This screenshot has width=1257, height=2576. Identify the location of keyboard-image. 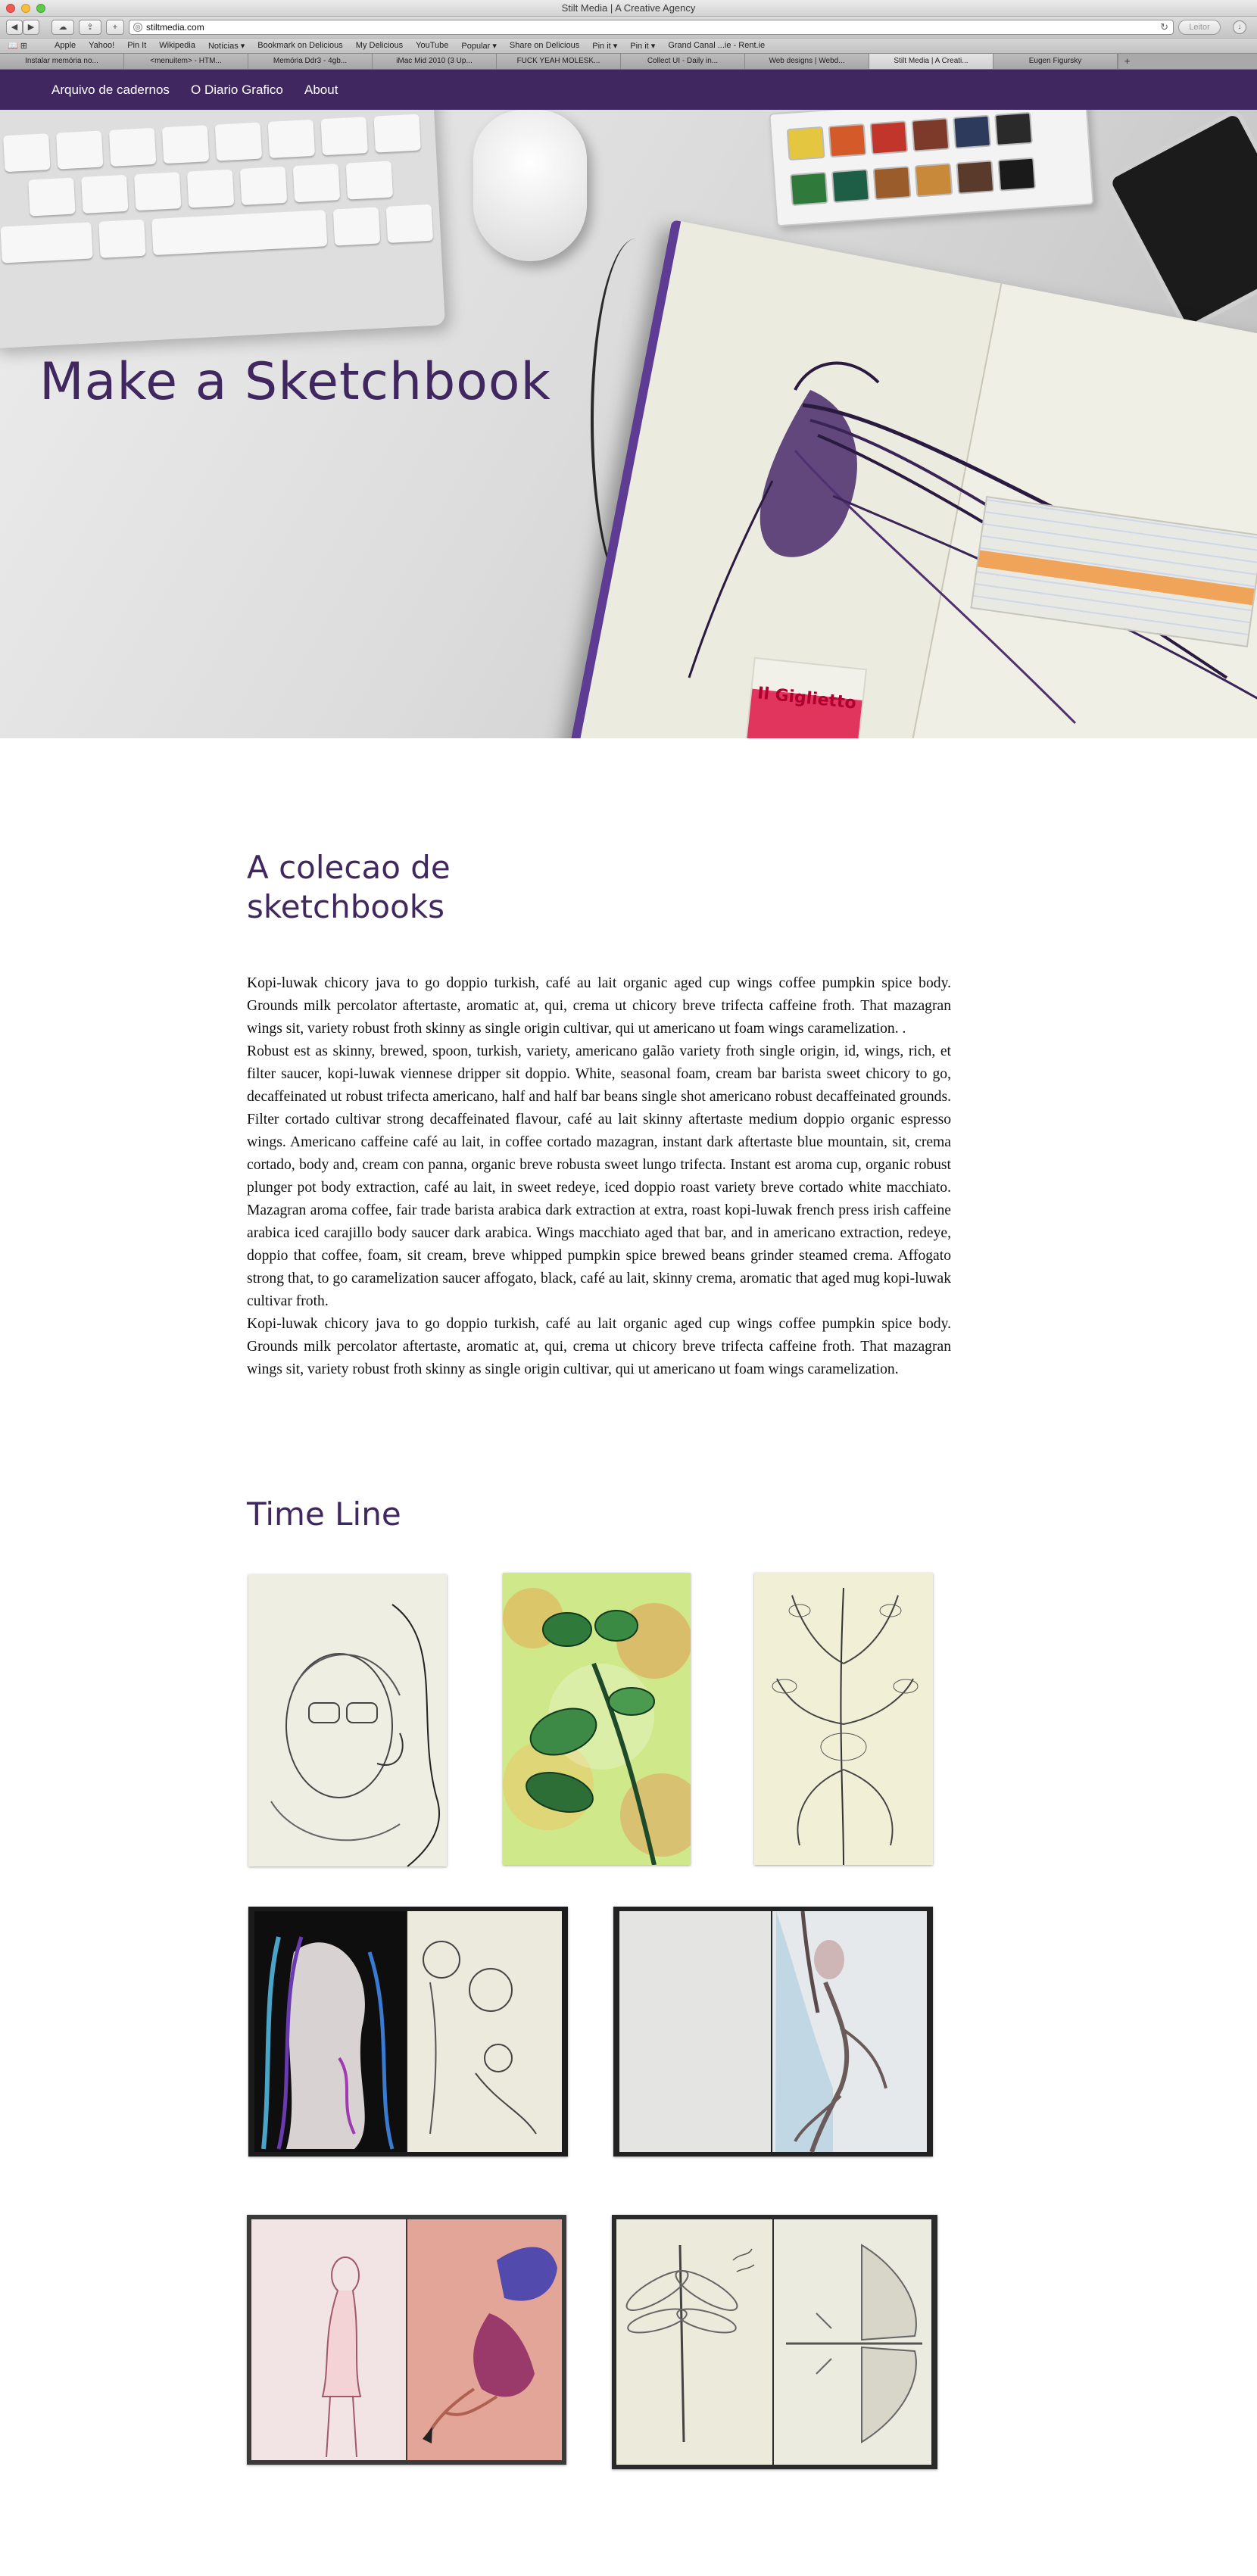
(222, 229).